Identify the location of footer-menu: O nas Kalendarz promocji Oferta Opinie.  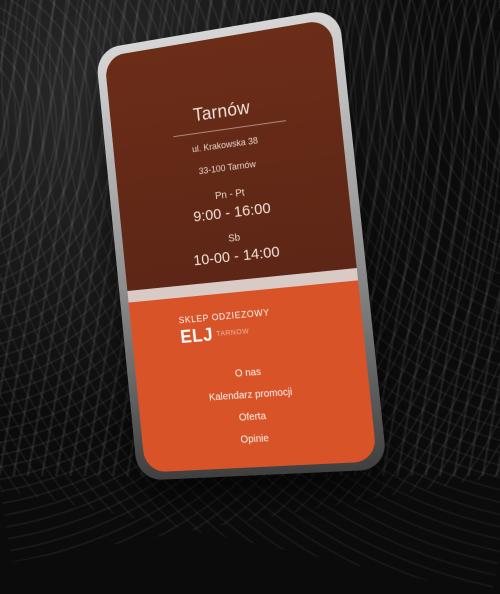
(255, 405).